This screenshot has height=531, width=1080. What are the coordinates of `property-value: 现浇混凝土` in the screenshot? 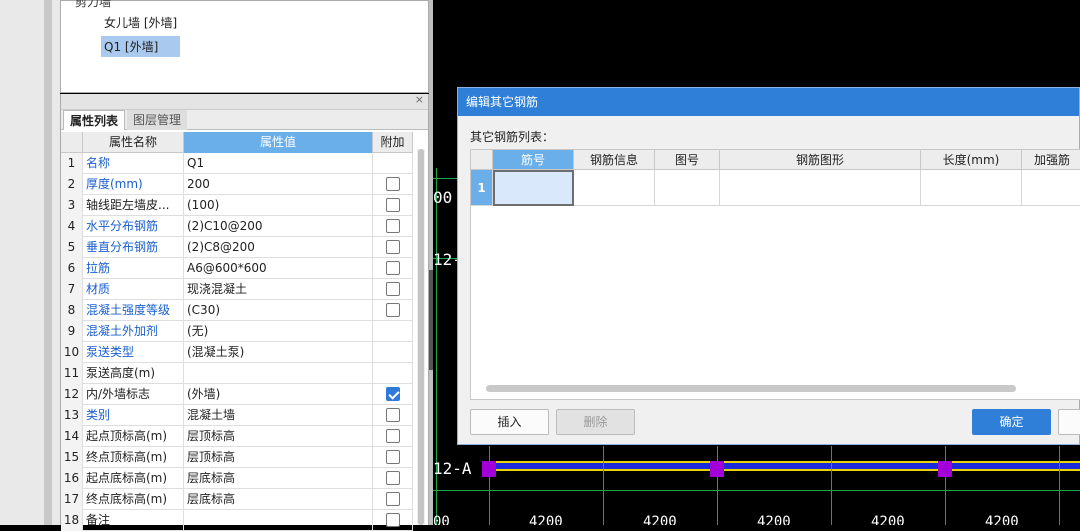 It's located at (278, 289).